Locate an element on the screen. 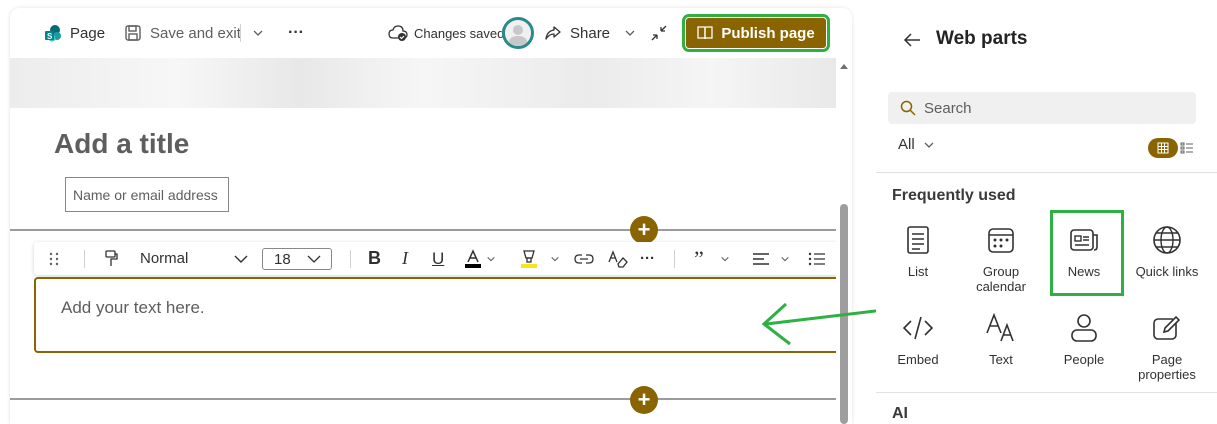 The width and height of the screenshot is (1217, 424). search-icon is located at coordinates (908, 108).